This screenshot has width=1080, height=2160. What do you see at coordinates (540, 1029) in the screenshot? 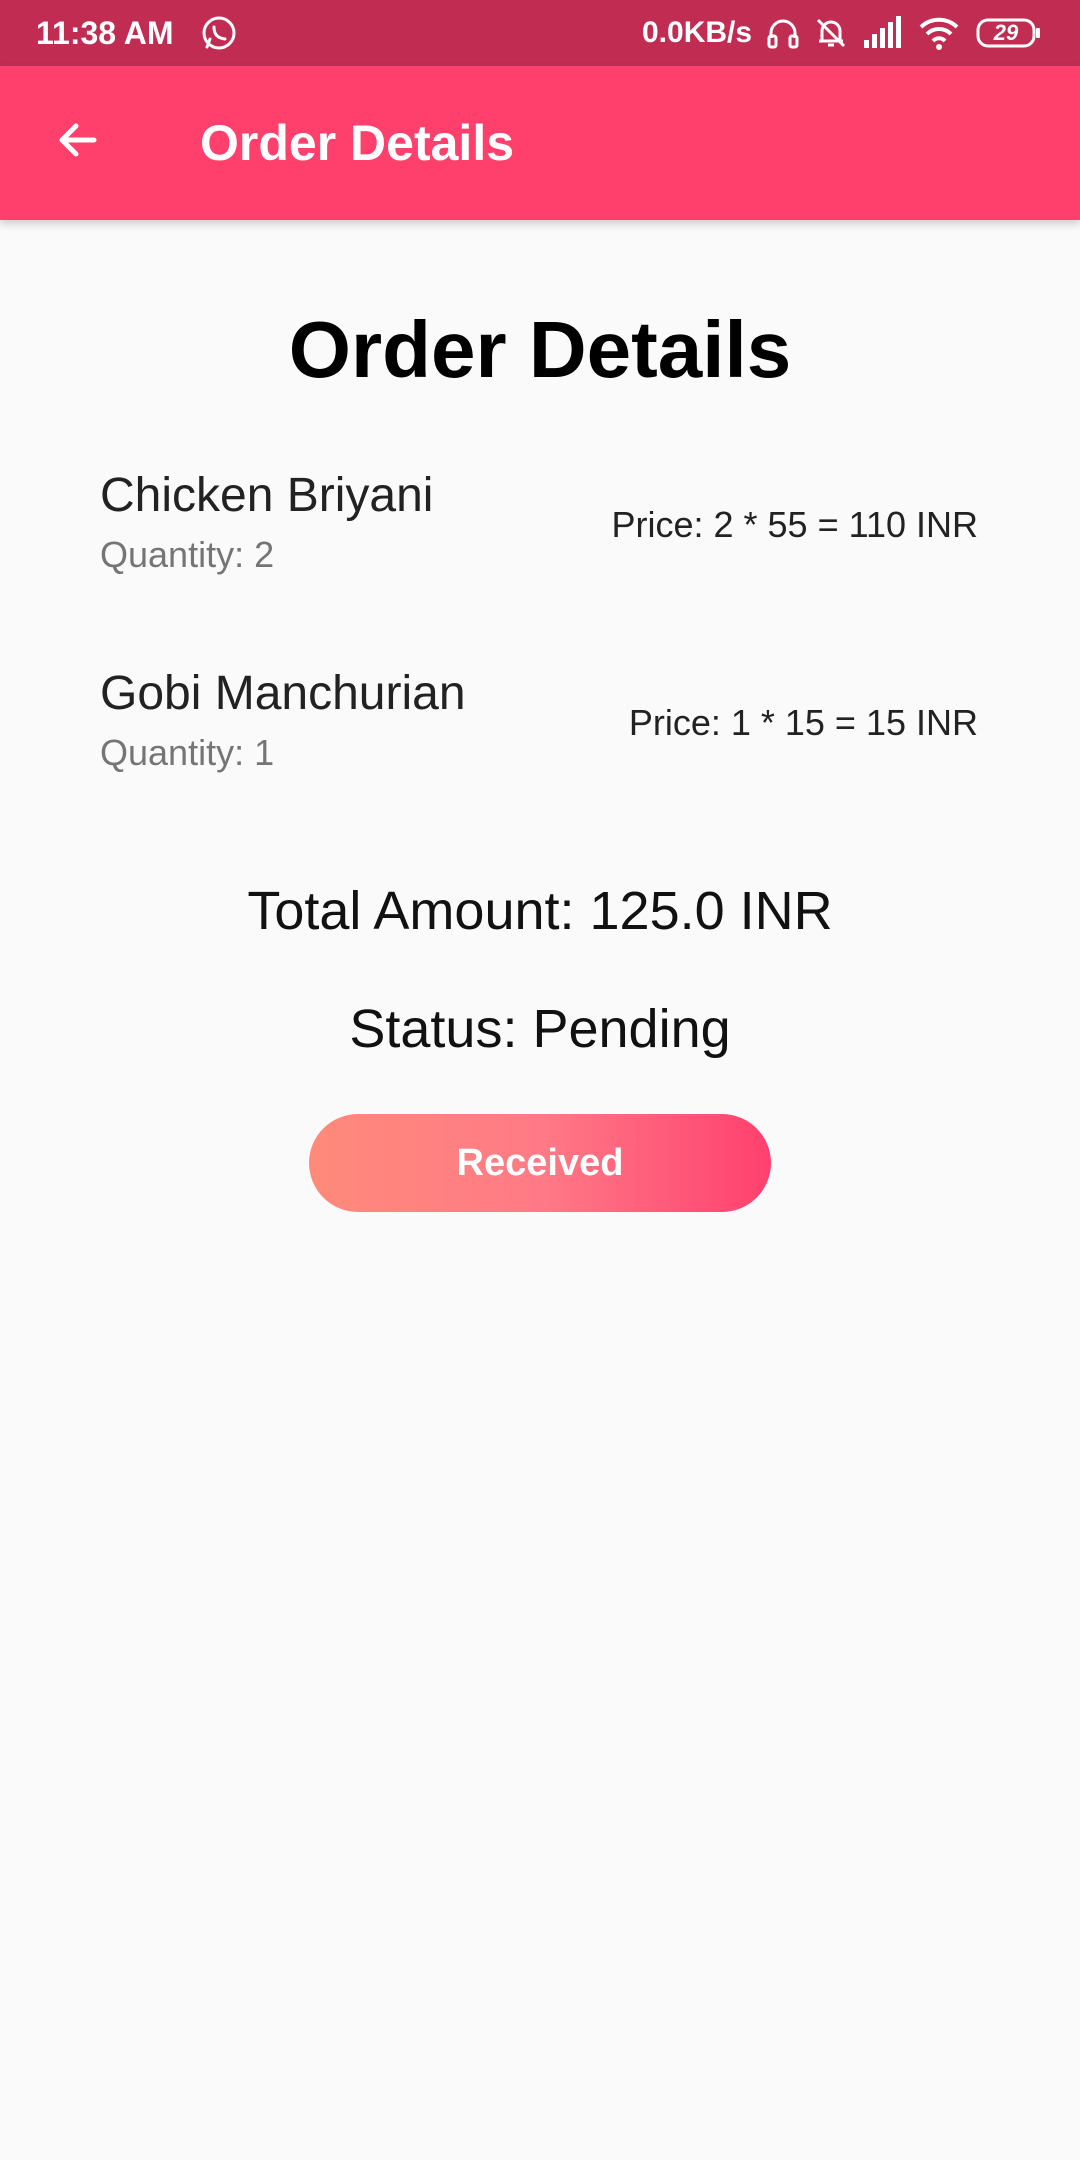
I see `order-status: Status: Pending` at bounding box center [540, 1029].